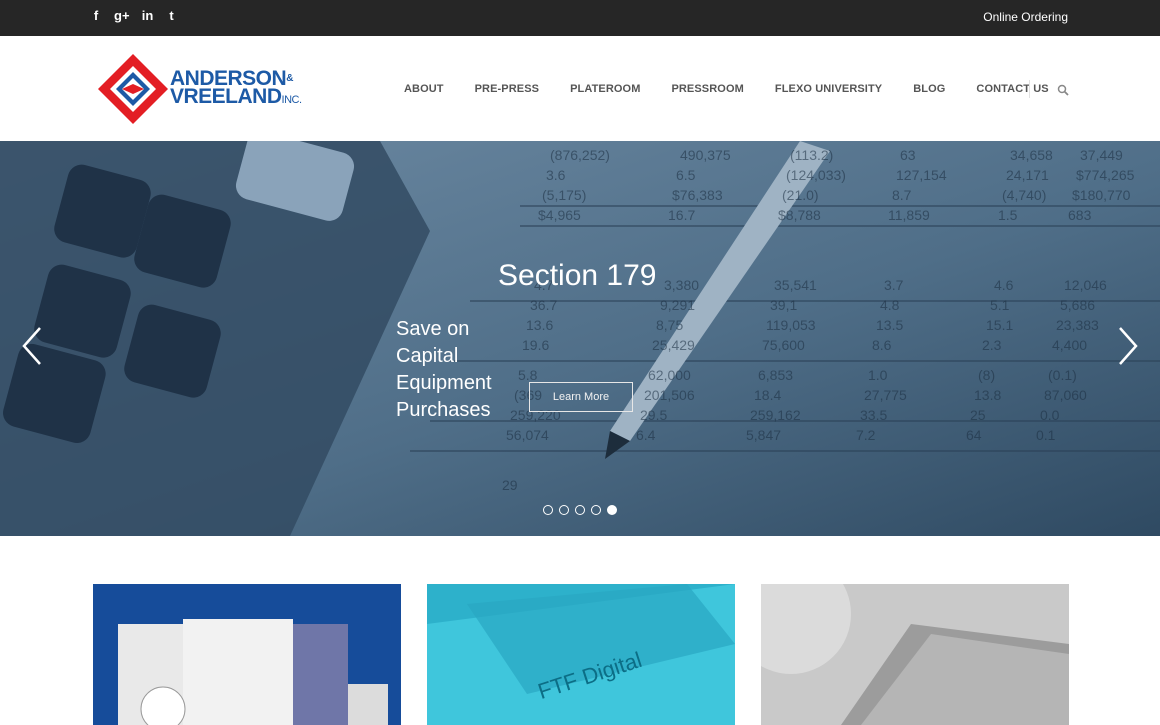  Describe the element at coordinates (1024, 195) in the screenshot. I see `spreadsheet-figure: (4,740)` at that location.